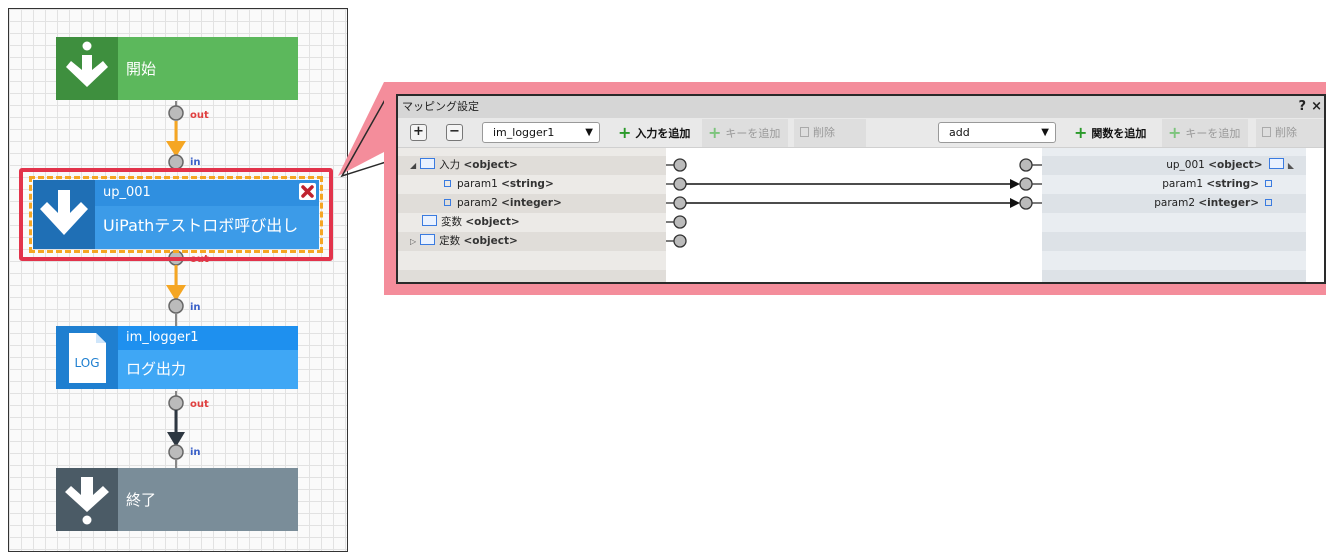  What do you see at coordinates (141, 69) in the screenshot?
I see `start-node-label: 開始` at bounding box center [141, 69].